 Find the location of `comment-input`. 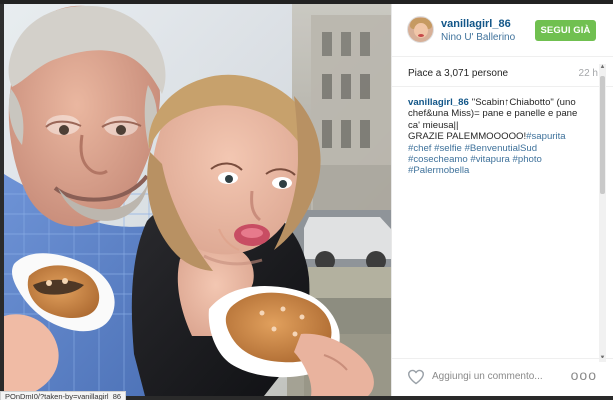

comment-input is located at coordinates (497, 376).